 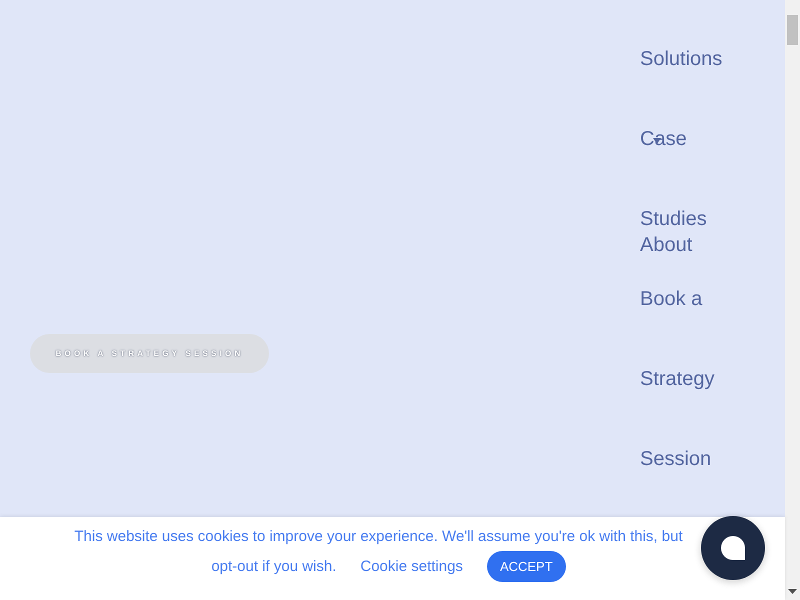 What do you see at coordinates (792, 30) in the screenshot?
I see `scrollbar-thumb` at bounding box center [792, 30].